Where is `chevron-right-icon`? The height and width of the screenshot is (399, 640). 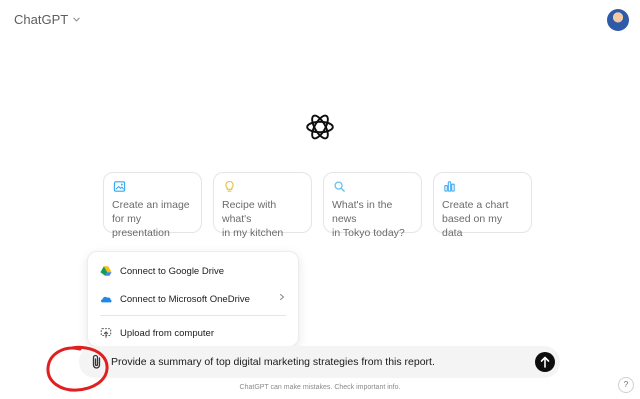 chevron-right-icon is located at coordinates (282, 297).